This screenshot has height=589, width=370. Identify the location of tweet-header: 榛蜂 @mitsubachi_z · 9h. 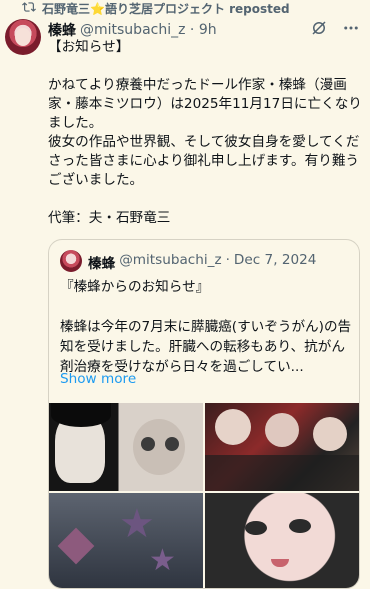
(204, 30).